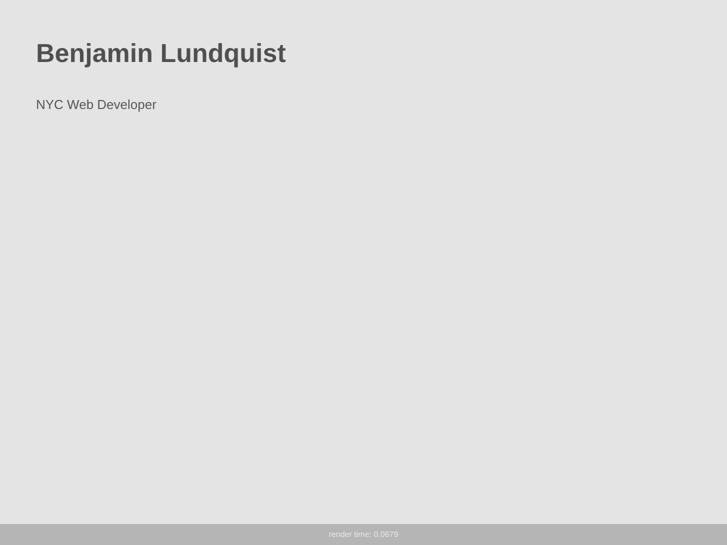  I want to click on site-title: Benjamin Lundquist, so click(161, 53).